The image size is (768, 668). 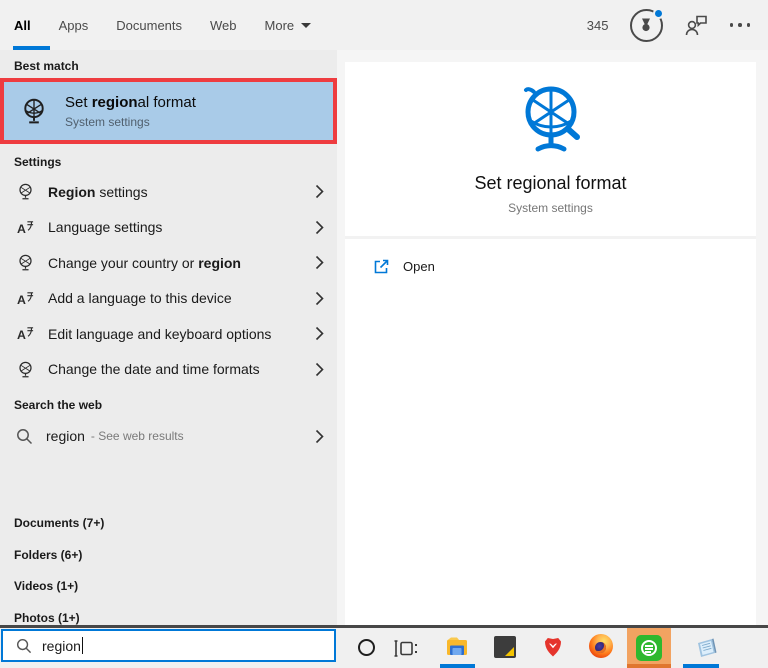 What do you see at coordinates (169, 523) in the screenshot?
I see `section-documents: Documents (7+)` at bounding box center [169, 523].